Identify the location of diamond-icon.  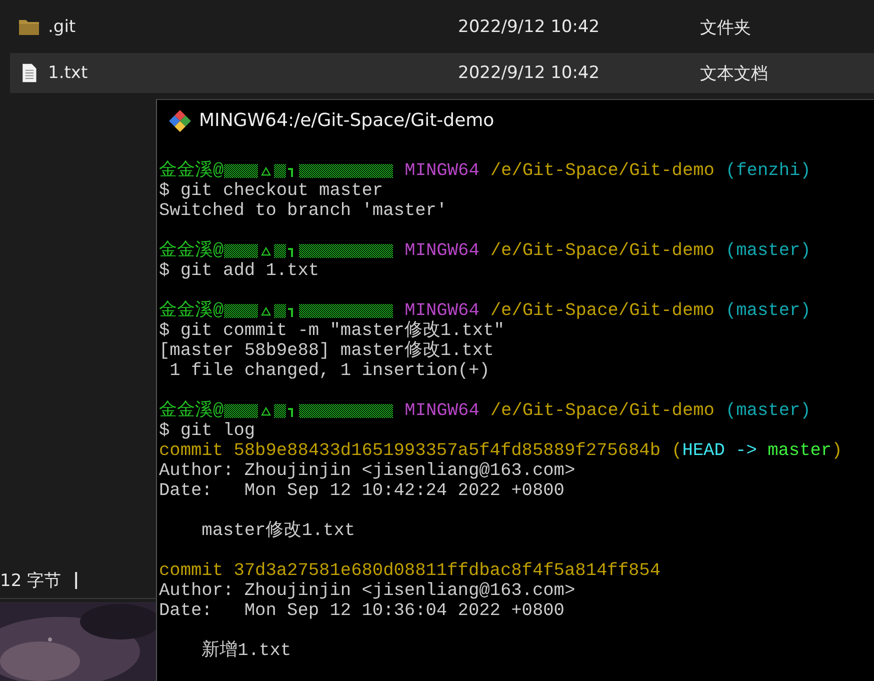
(180, 120).